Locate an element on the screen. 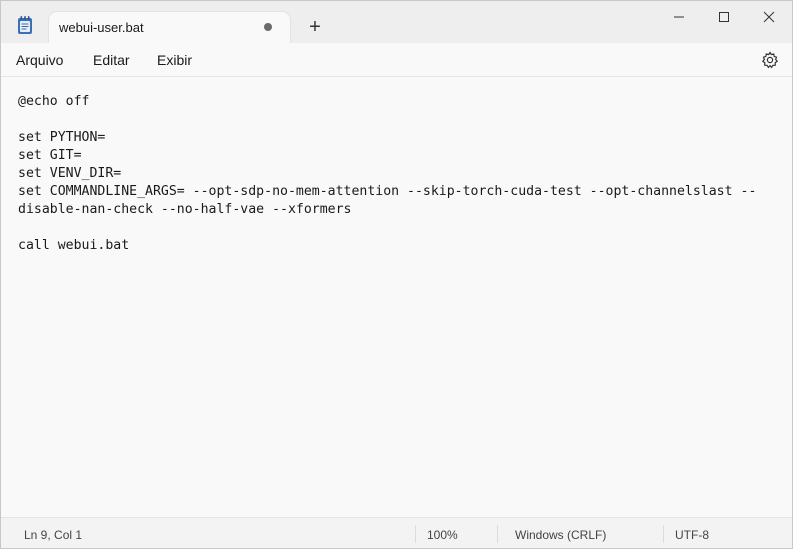 The height and width of the screenshot is (549, 793). notepad-icon is located at coordinates (25, 25).